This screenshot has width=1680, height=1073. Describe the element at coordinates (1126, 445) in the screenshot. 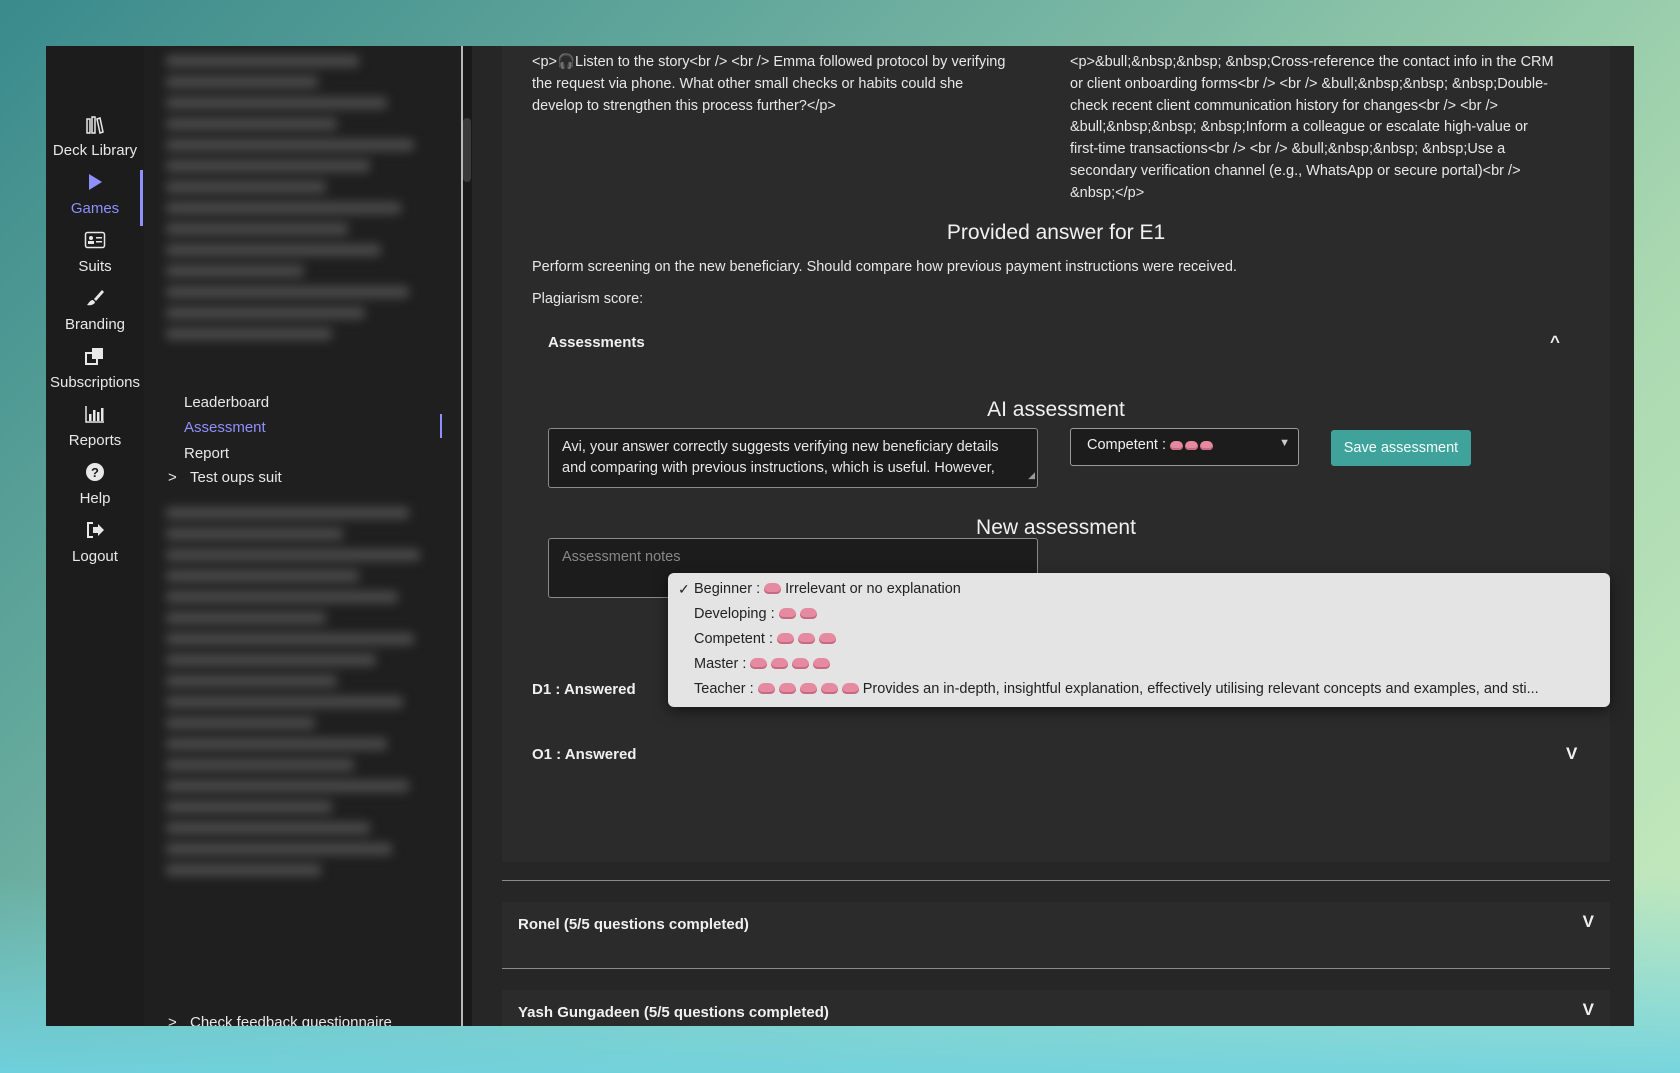

I see `ai-level-value: Competent :` at that location.